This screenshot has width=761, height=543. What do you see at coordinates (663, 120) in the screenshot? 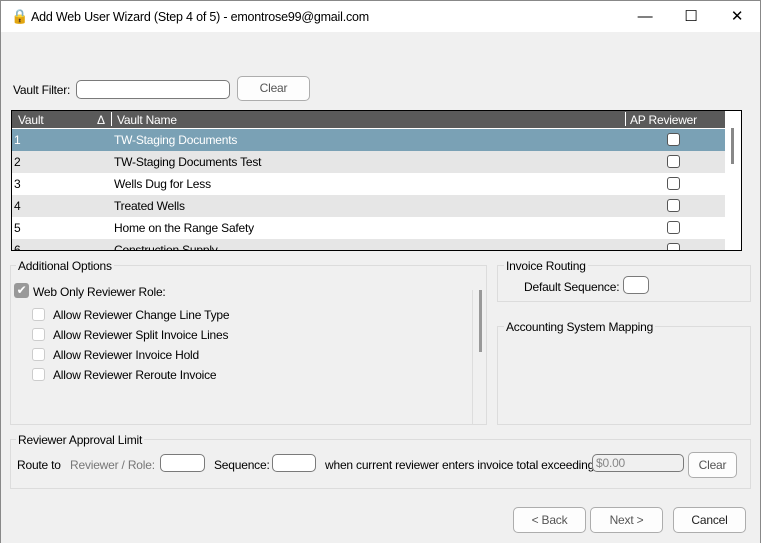
I see `column-ap-reviewer: AP Reviewer` at bounding box center [663, 120].